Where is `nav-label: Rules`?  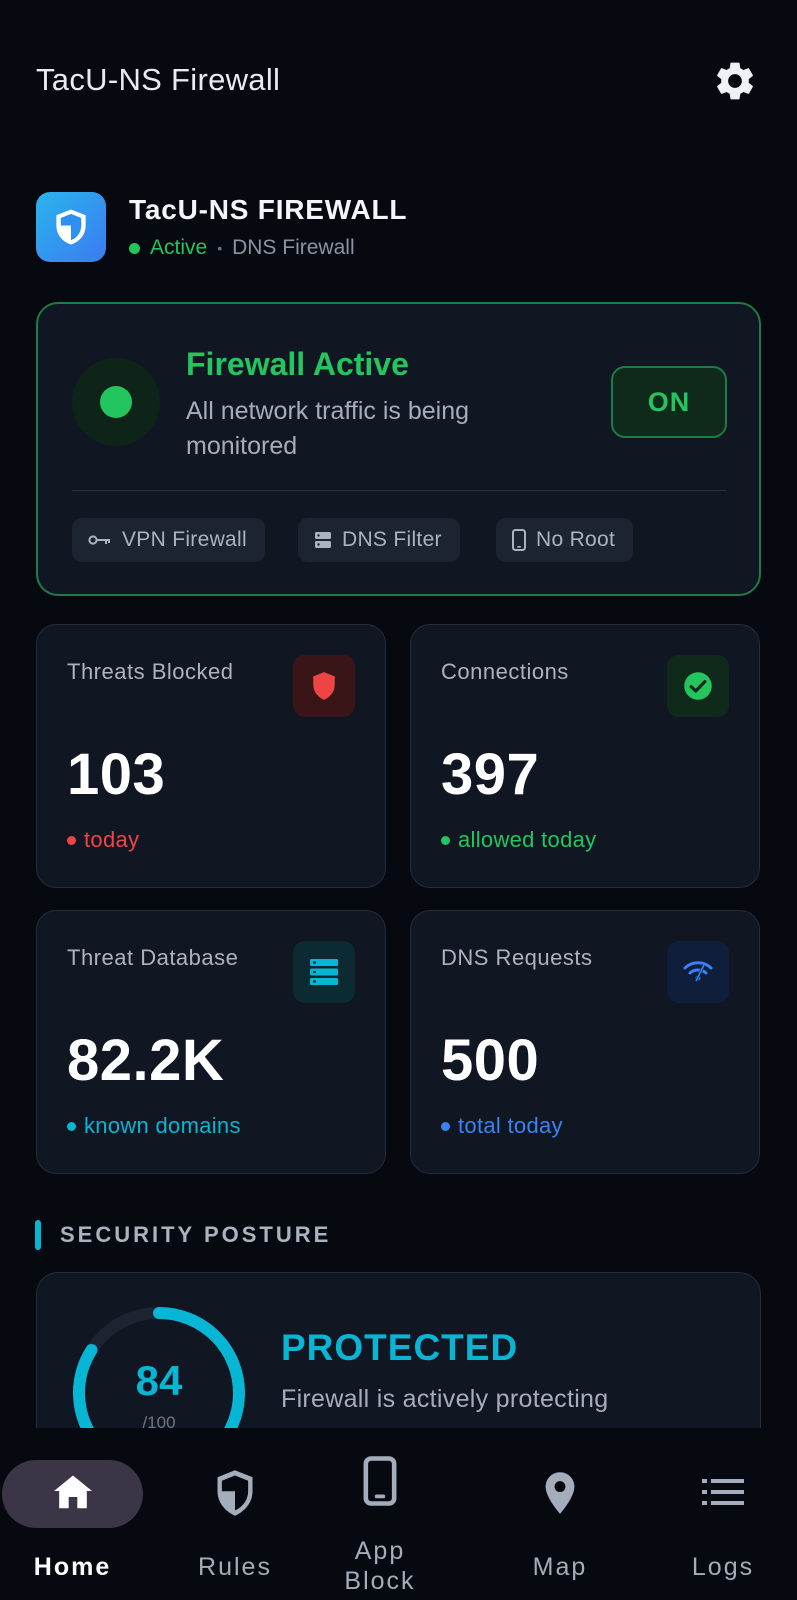 nav-label: Rules is located at coordinates (235, 1567).